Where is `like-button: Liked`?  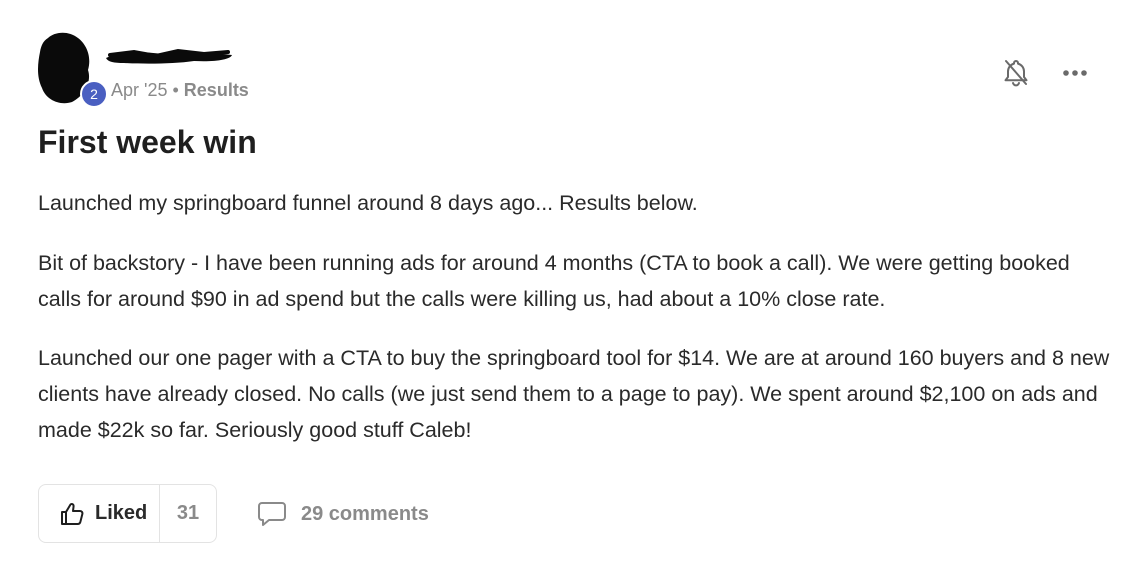
like-button: Liked is located at coordinates (99, 513).